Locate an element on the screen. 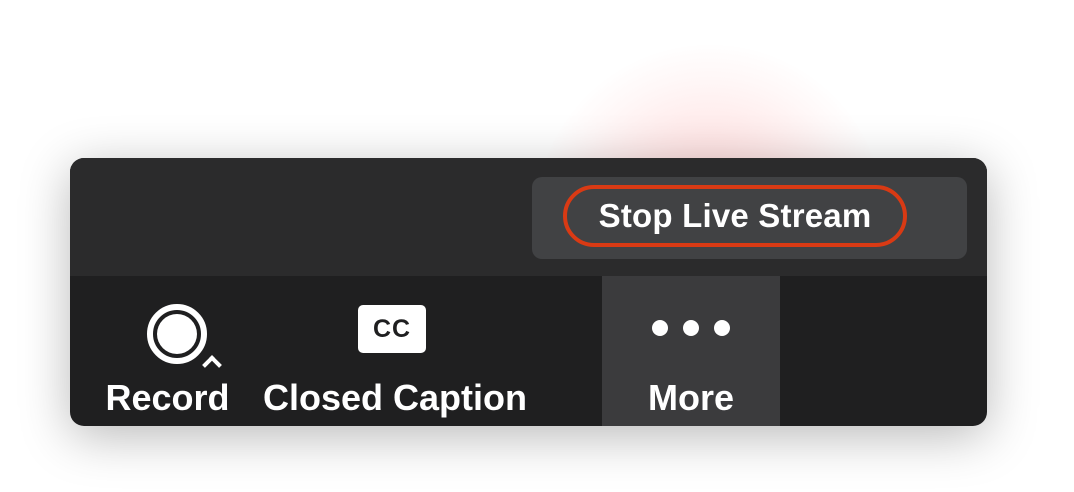 The height and width of the screenshot is (492, 1074). more-label: More is located at coordinates (690, 397).